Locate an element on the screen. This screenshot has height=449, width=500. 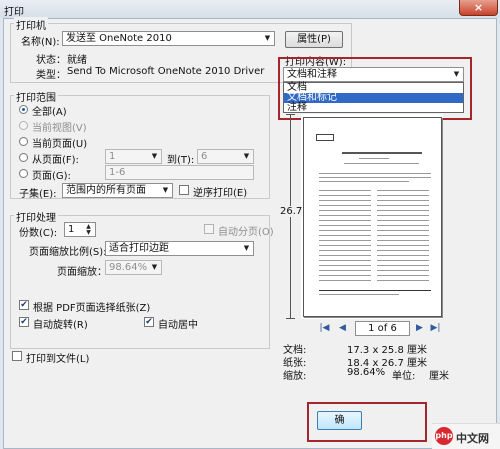
type-value: Send To Microsoft OneNote 2010 Driver is located at coordinates (166, 71).